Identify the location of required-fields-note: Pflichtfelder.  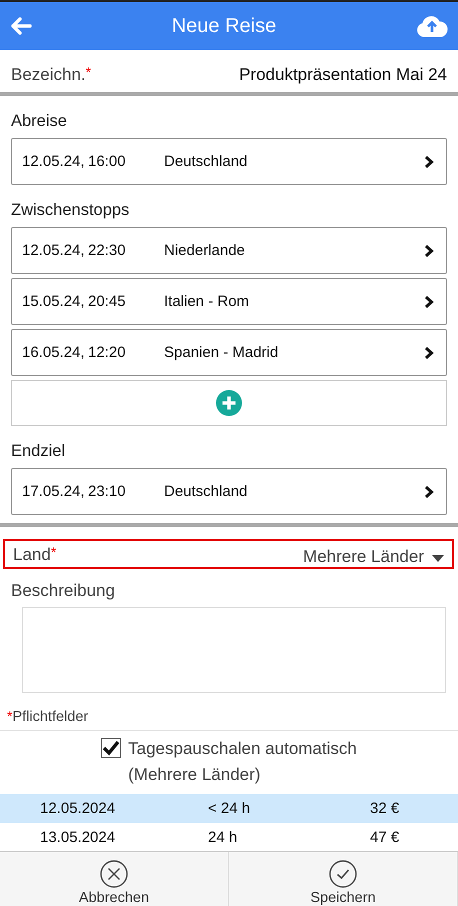
(50, 717).